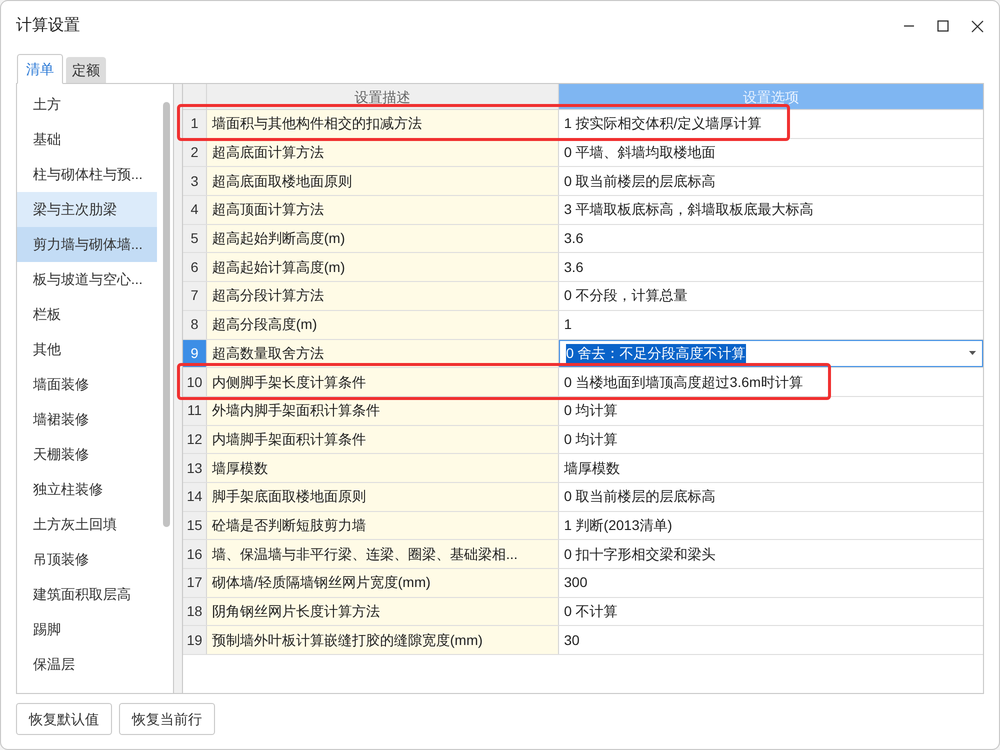 Image resolution: width=1000 pixels, height=750 pixels. I want to click on table-cell: 内侧脚手架长度计算条件, so click(383, 382).